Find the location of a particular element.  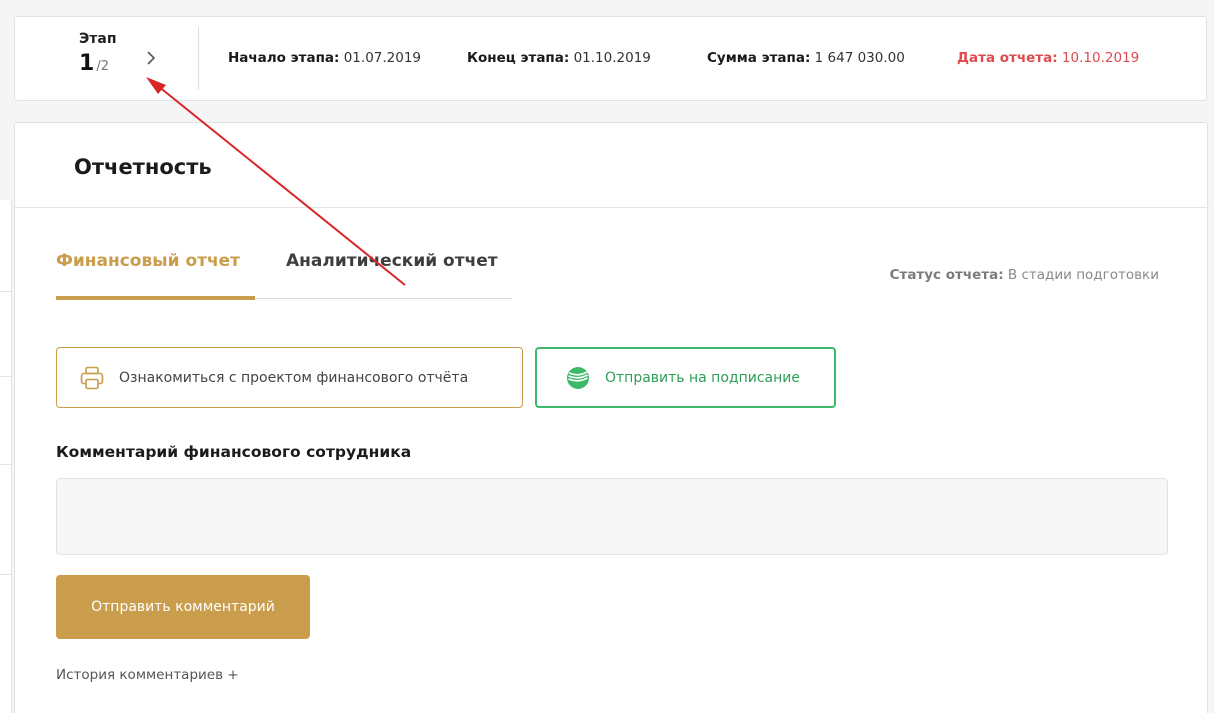

stage-total: /2 is located at coordinates (102, 66).